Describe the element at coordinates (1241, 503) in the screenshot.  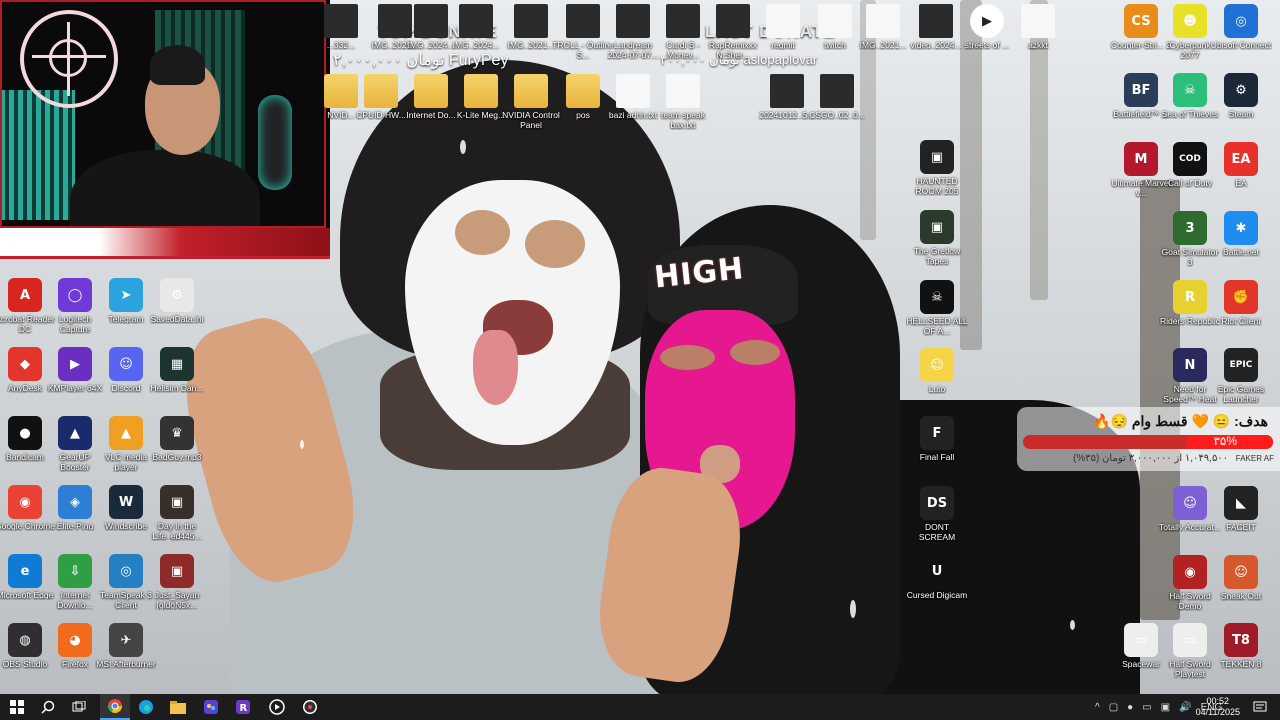
I see `faceit-icon: ◣` at that location.